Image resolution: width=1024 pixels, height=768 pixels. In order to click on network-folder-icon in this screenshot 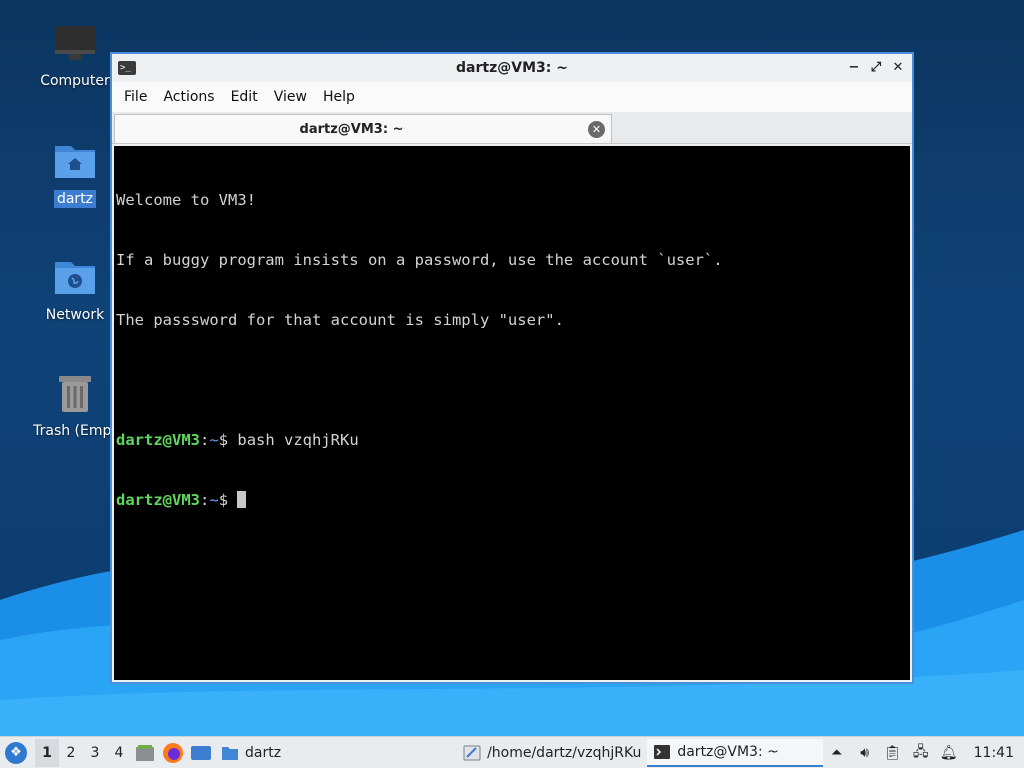, I will do `click(75, 278)`.